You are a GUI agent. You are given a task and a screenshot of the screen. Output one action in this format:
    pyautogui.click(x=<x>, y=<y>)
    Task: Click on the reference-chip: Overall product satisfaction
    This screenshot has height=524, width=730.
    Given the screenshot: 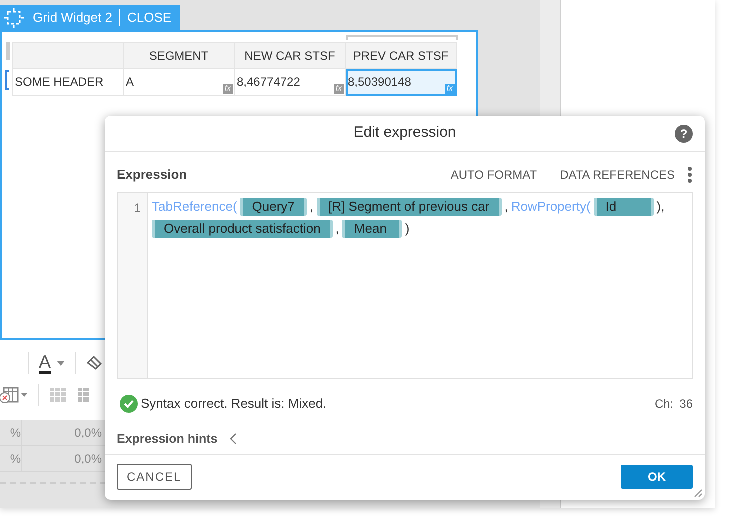 What is the action you would take?
    pyautogui.click(x=242, y=229)
    